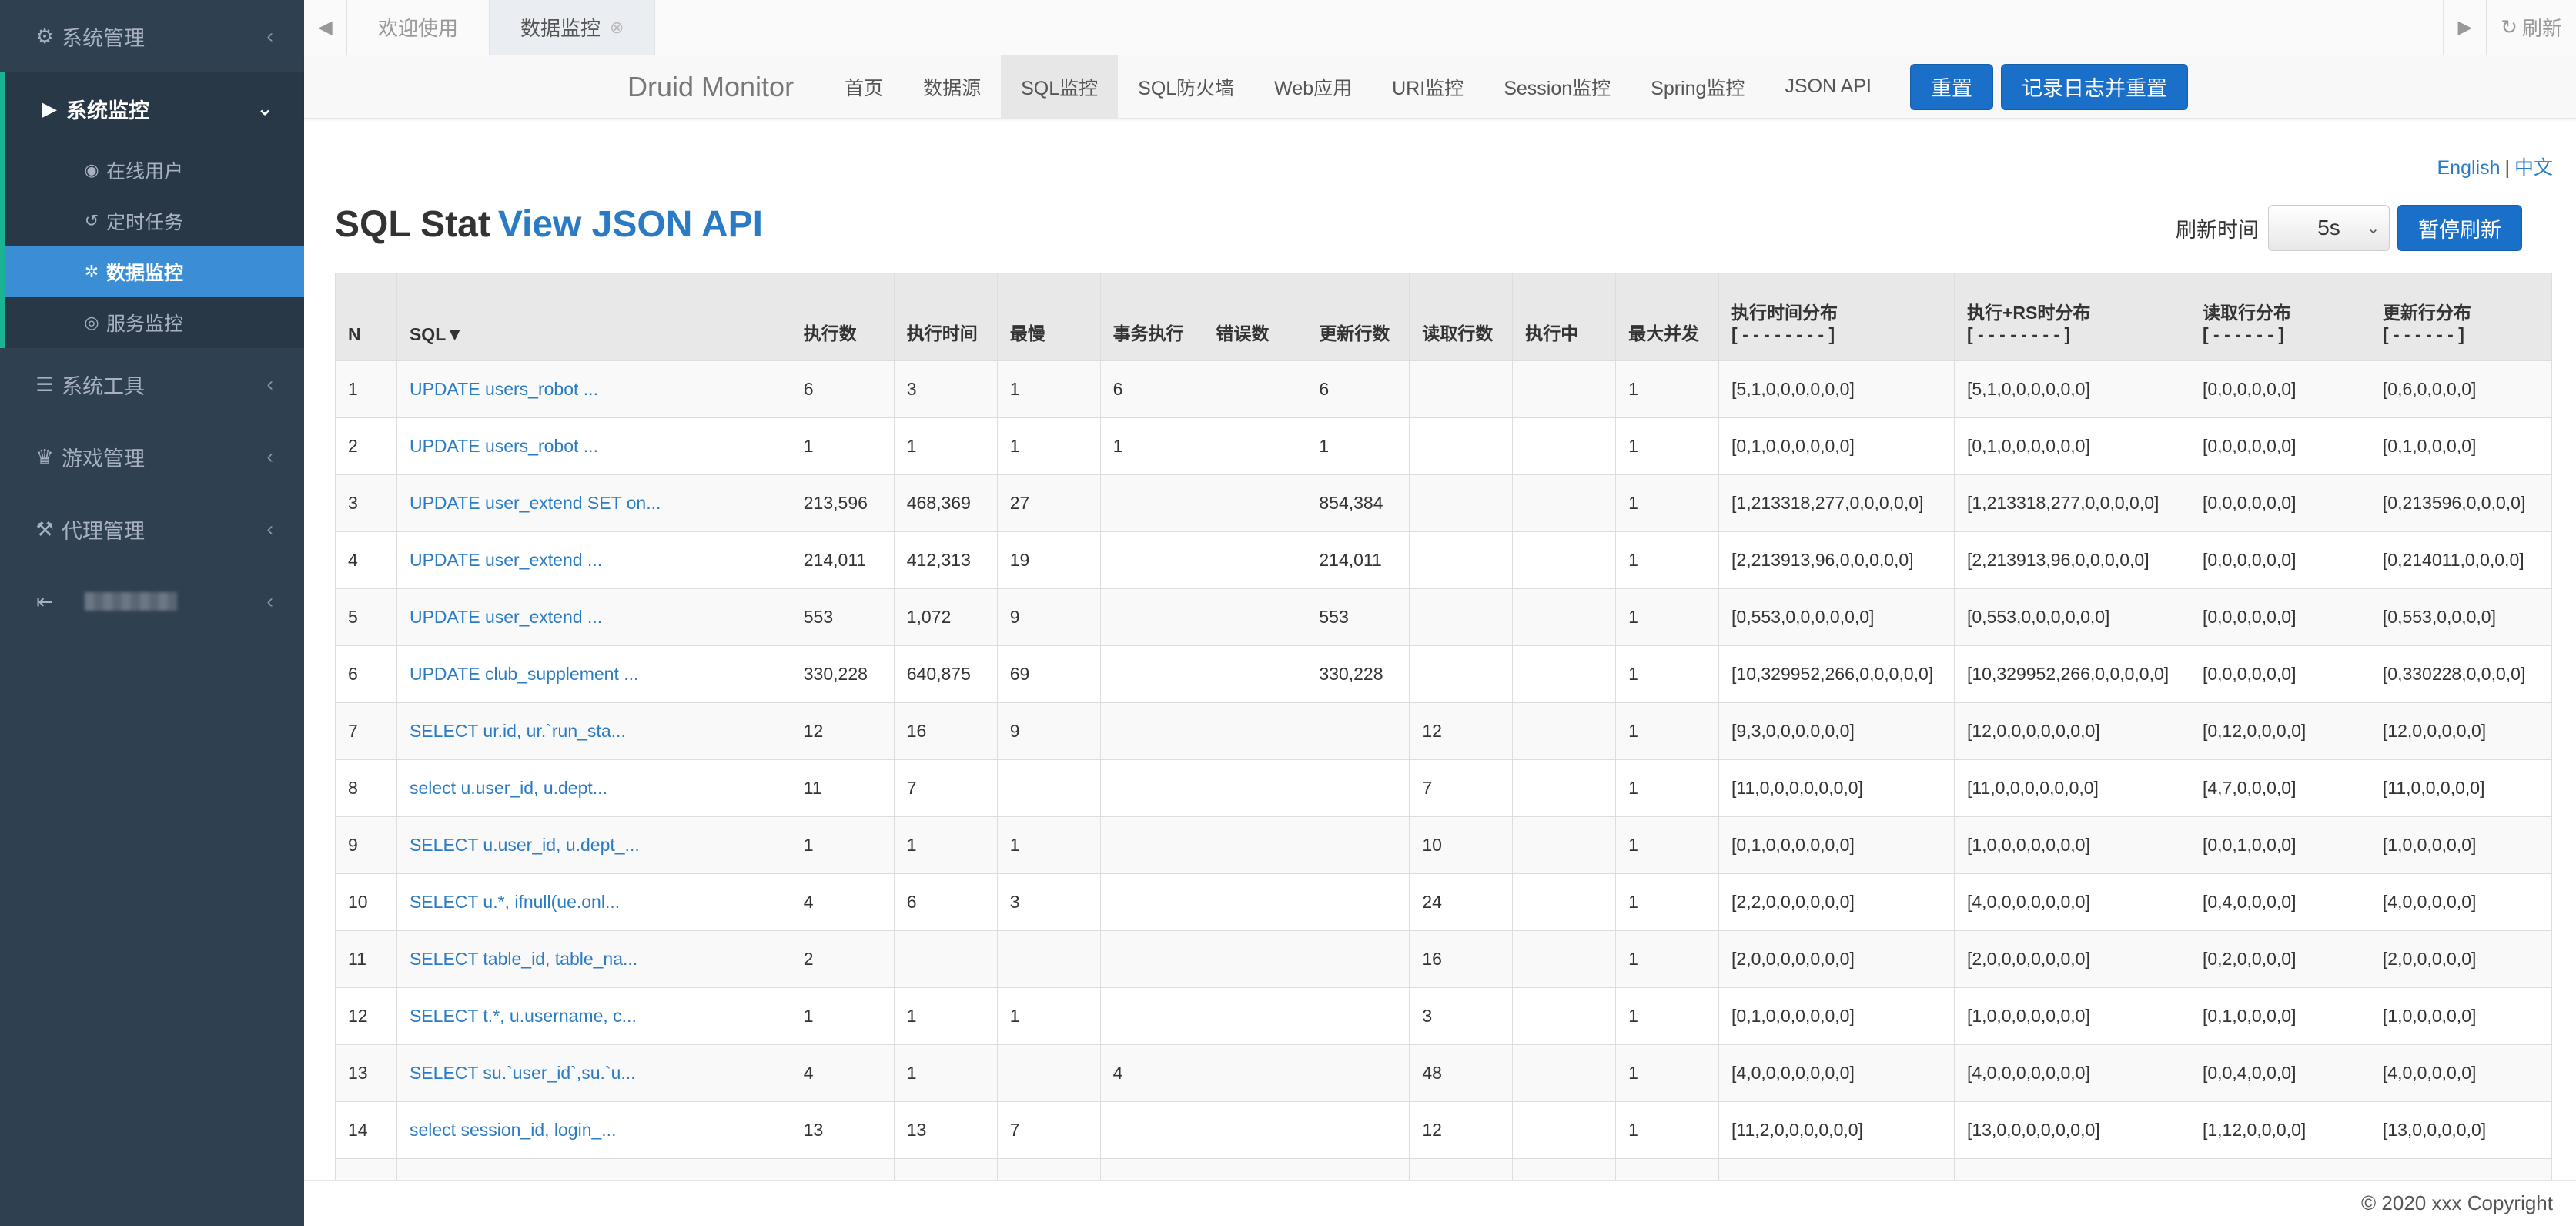 This screenshot has width=2576, height=1226. What do you see at coordinates (1355, 333) in the screenshot?
I see `column-header-label: 更新行数` at bounding box center [1355, 333].